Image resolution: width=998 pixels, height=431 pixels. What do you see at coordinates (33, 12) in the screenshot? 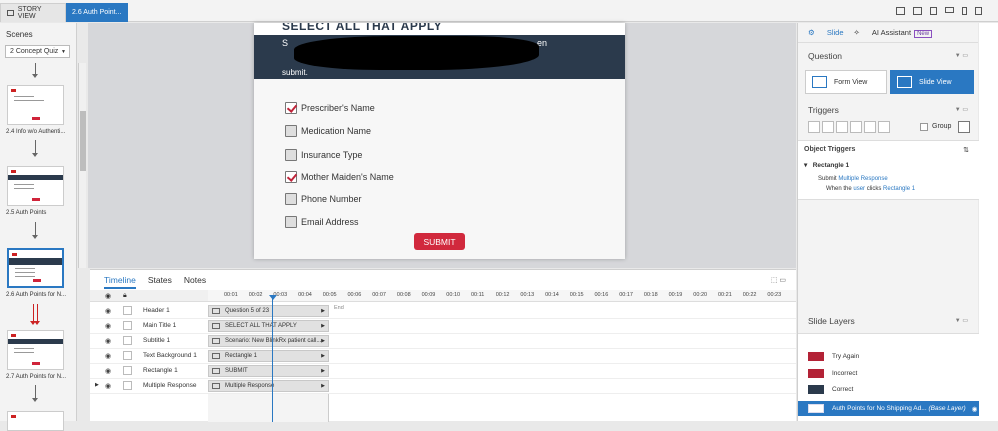
I see `tab-story-view: STORY VIEW` at bounding box center [33, 12].